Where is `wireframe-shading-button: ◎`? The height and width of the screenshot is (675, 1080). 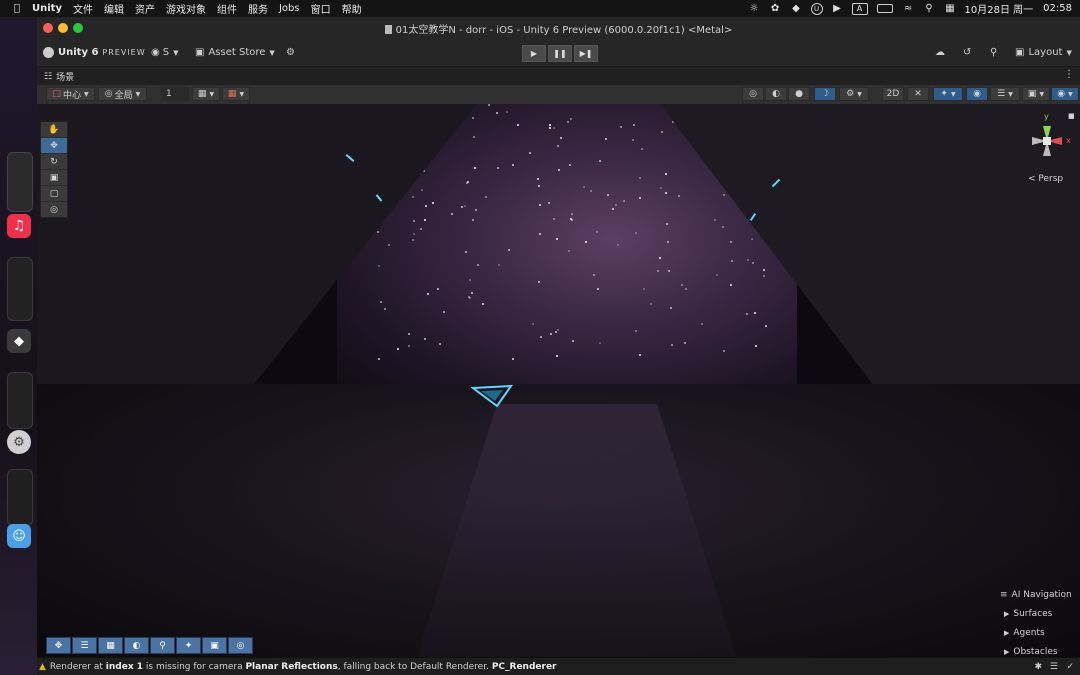 wireframe-shading-button: ◎ is located at coordinates (753, 94).